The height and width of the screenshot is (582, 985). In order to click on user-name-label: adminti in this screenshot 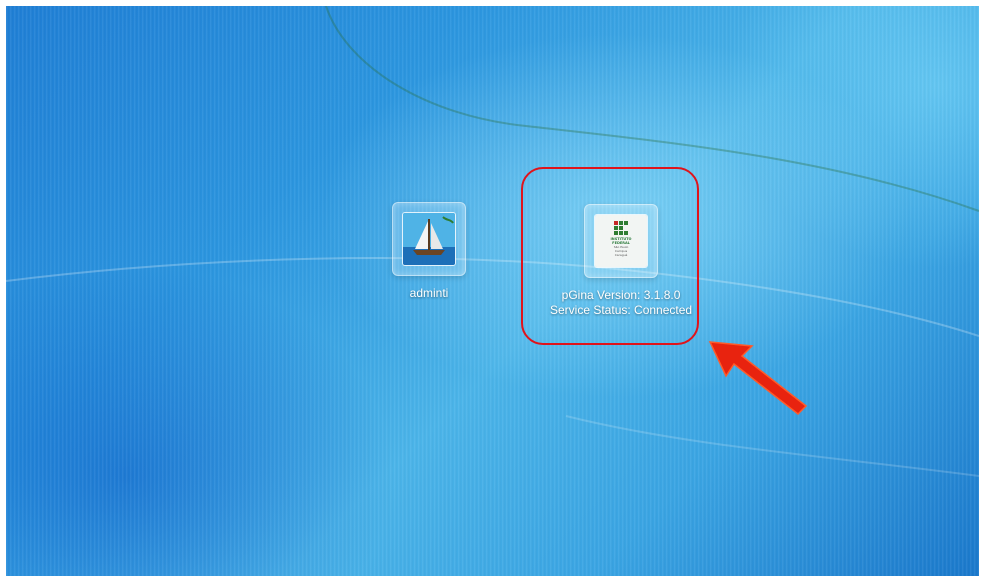, I will do `click(429, 293)`.